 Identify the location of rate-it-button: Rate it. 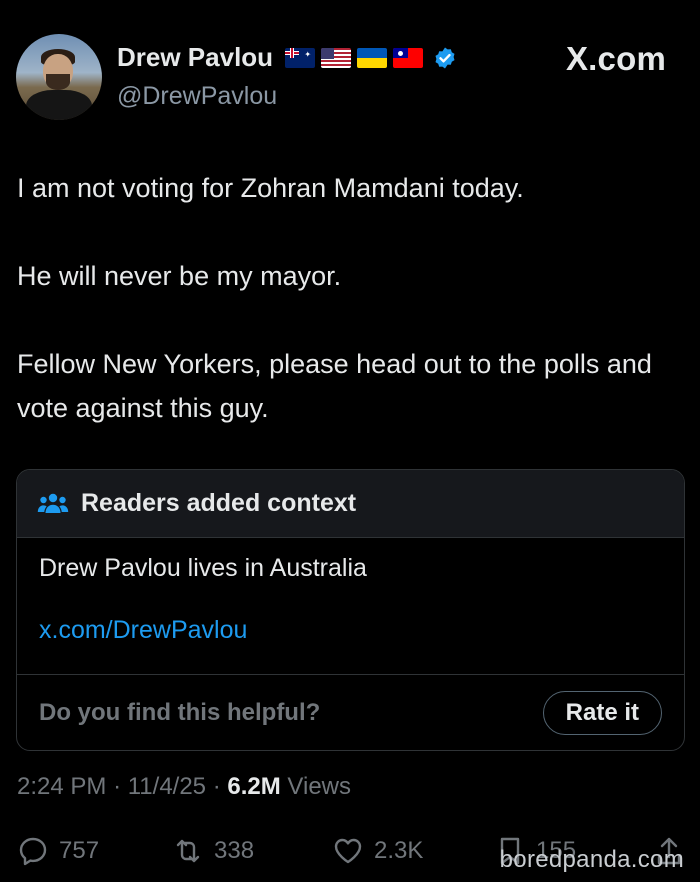
(602, 712).